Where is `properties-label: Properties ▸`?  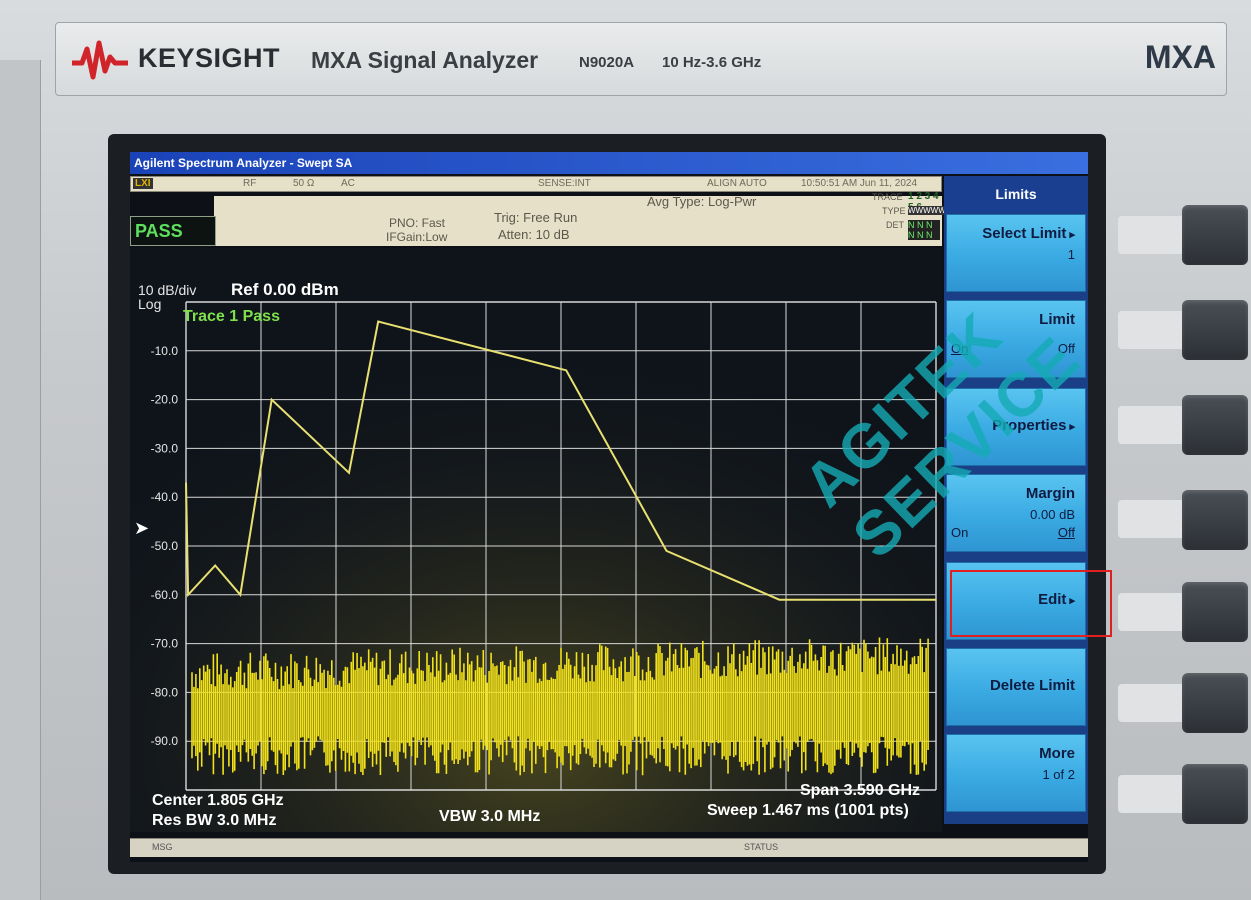 properties-label: Properties ▸ is located at coordinates (1033, 425).